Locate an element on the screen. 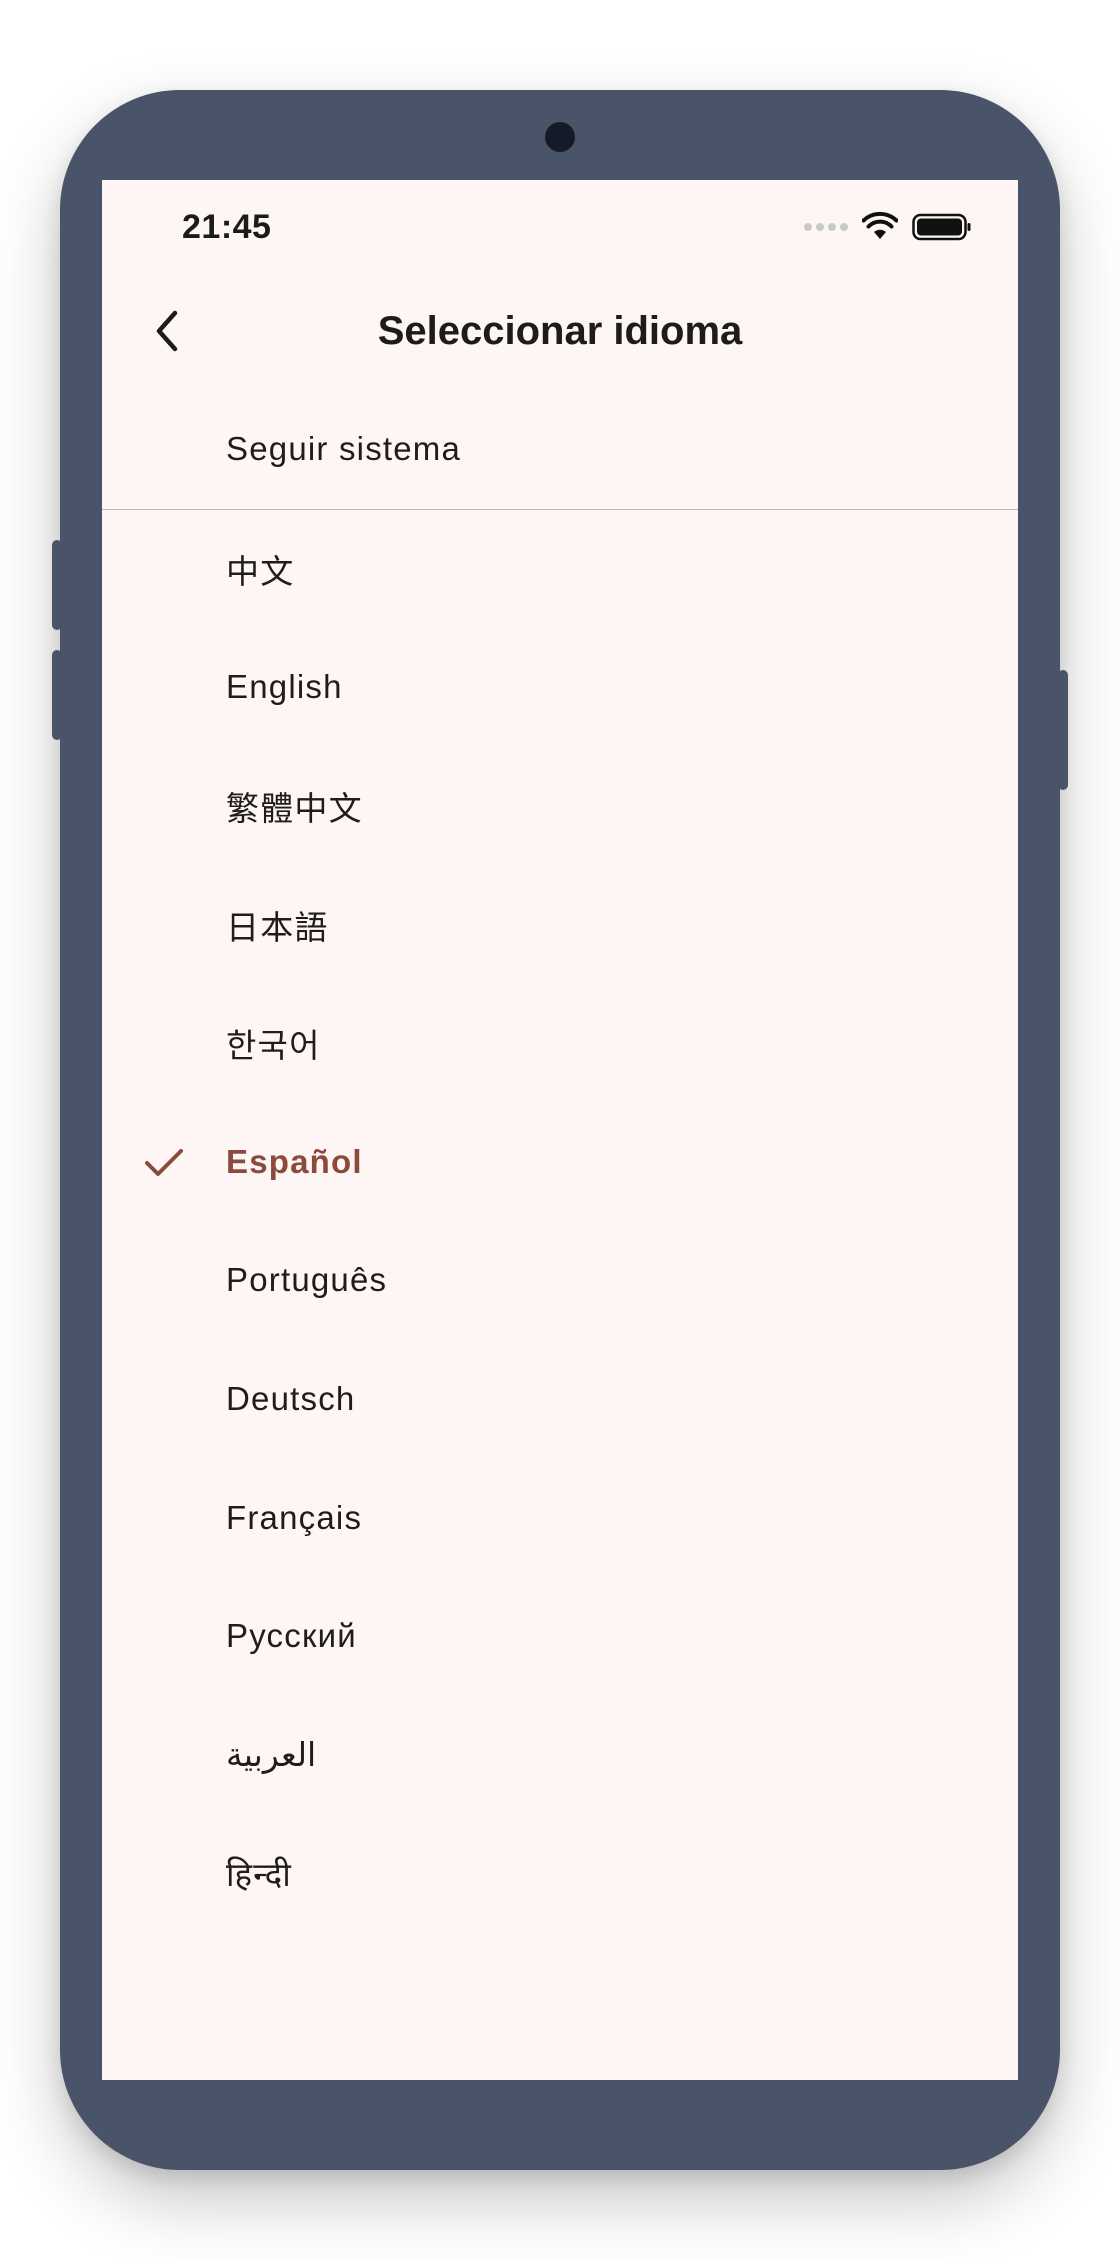 The width and height of the screenshot is (1120, 2260). language-label: Русский is located at coordinates (291, 1636).